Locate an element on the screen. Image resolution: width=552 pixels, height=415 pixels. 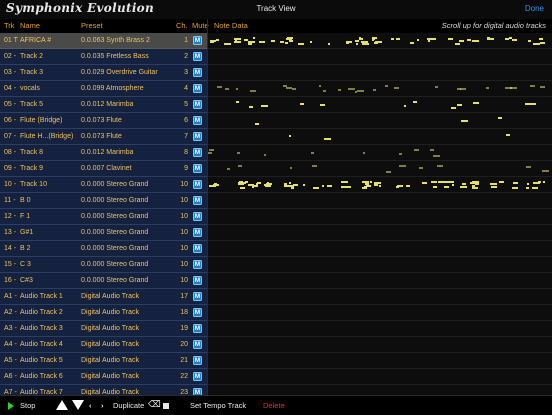
track-row: A7 - Audio Track 7 Digital Audio Track 23 M is located at coordinates (276, 390).